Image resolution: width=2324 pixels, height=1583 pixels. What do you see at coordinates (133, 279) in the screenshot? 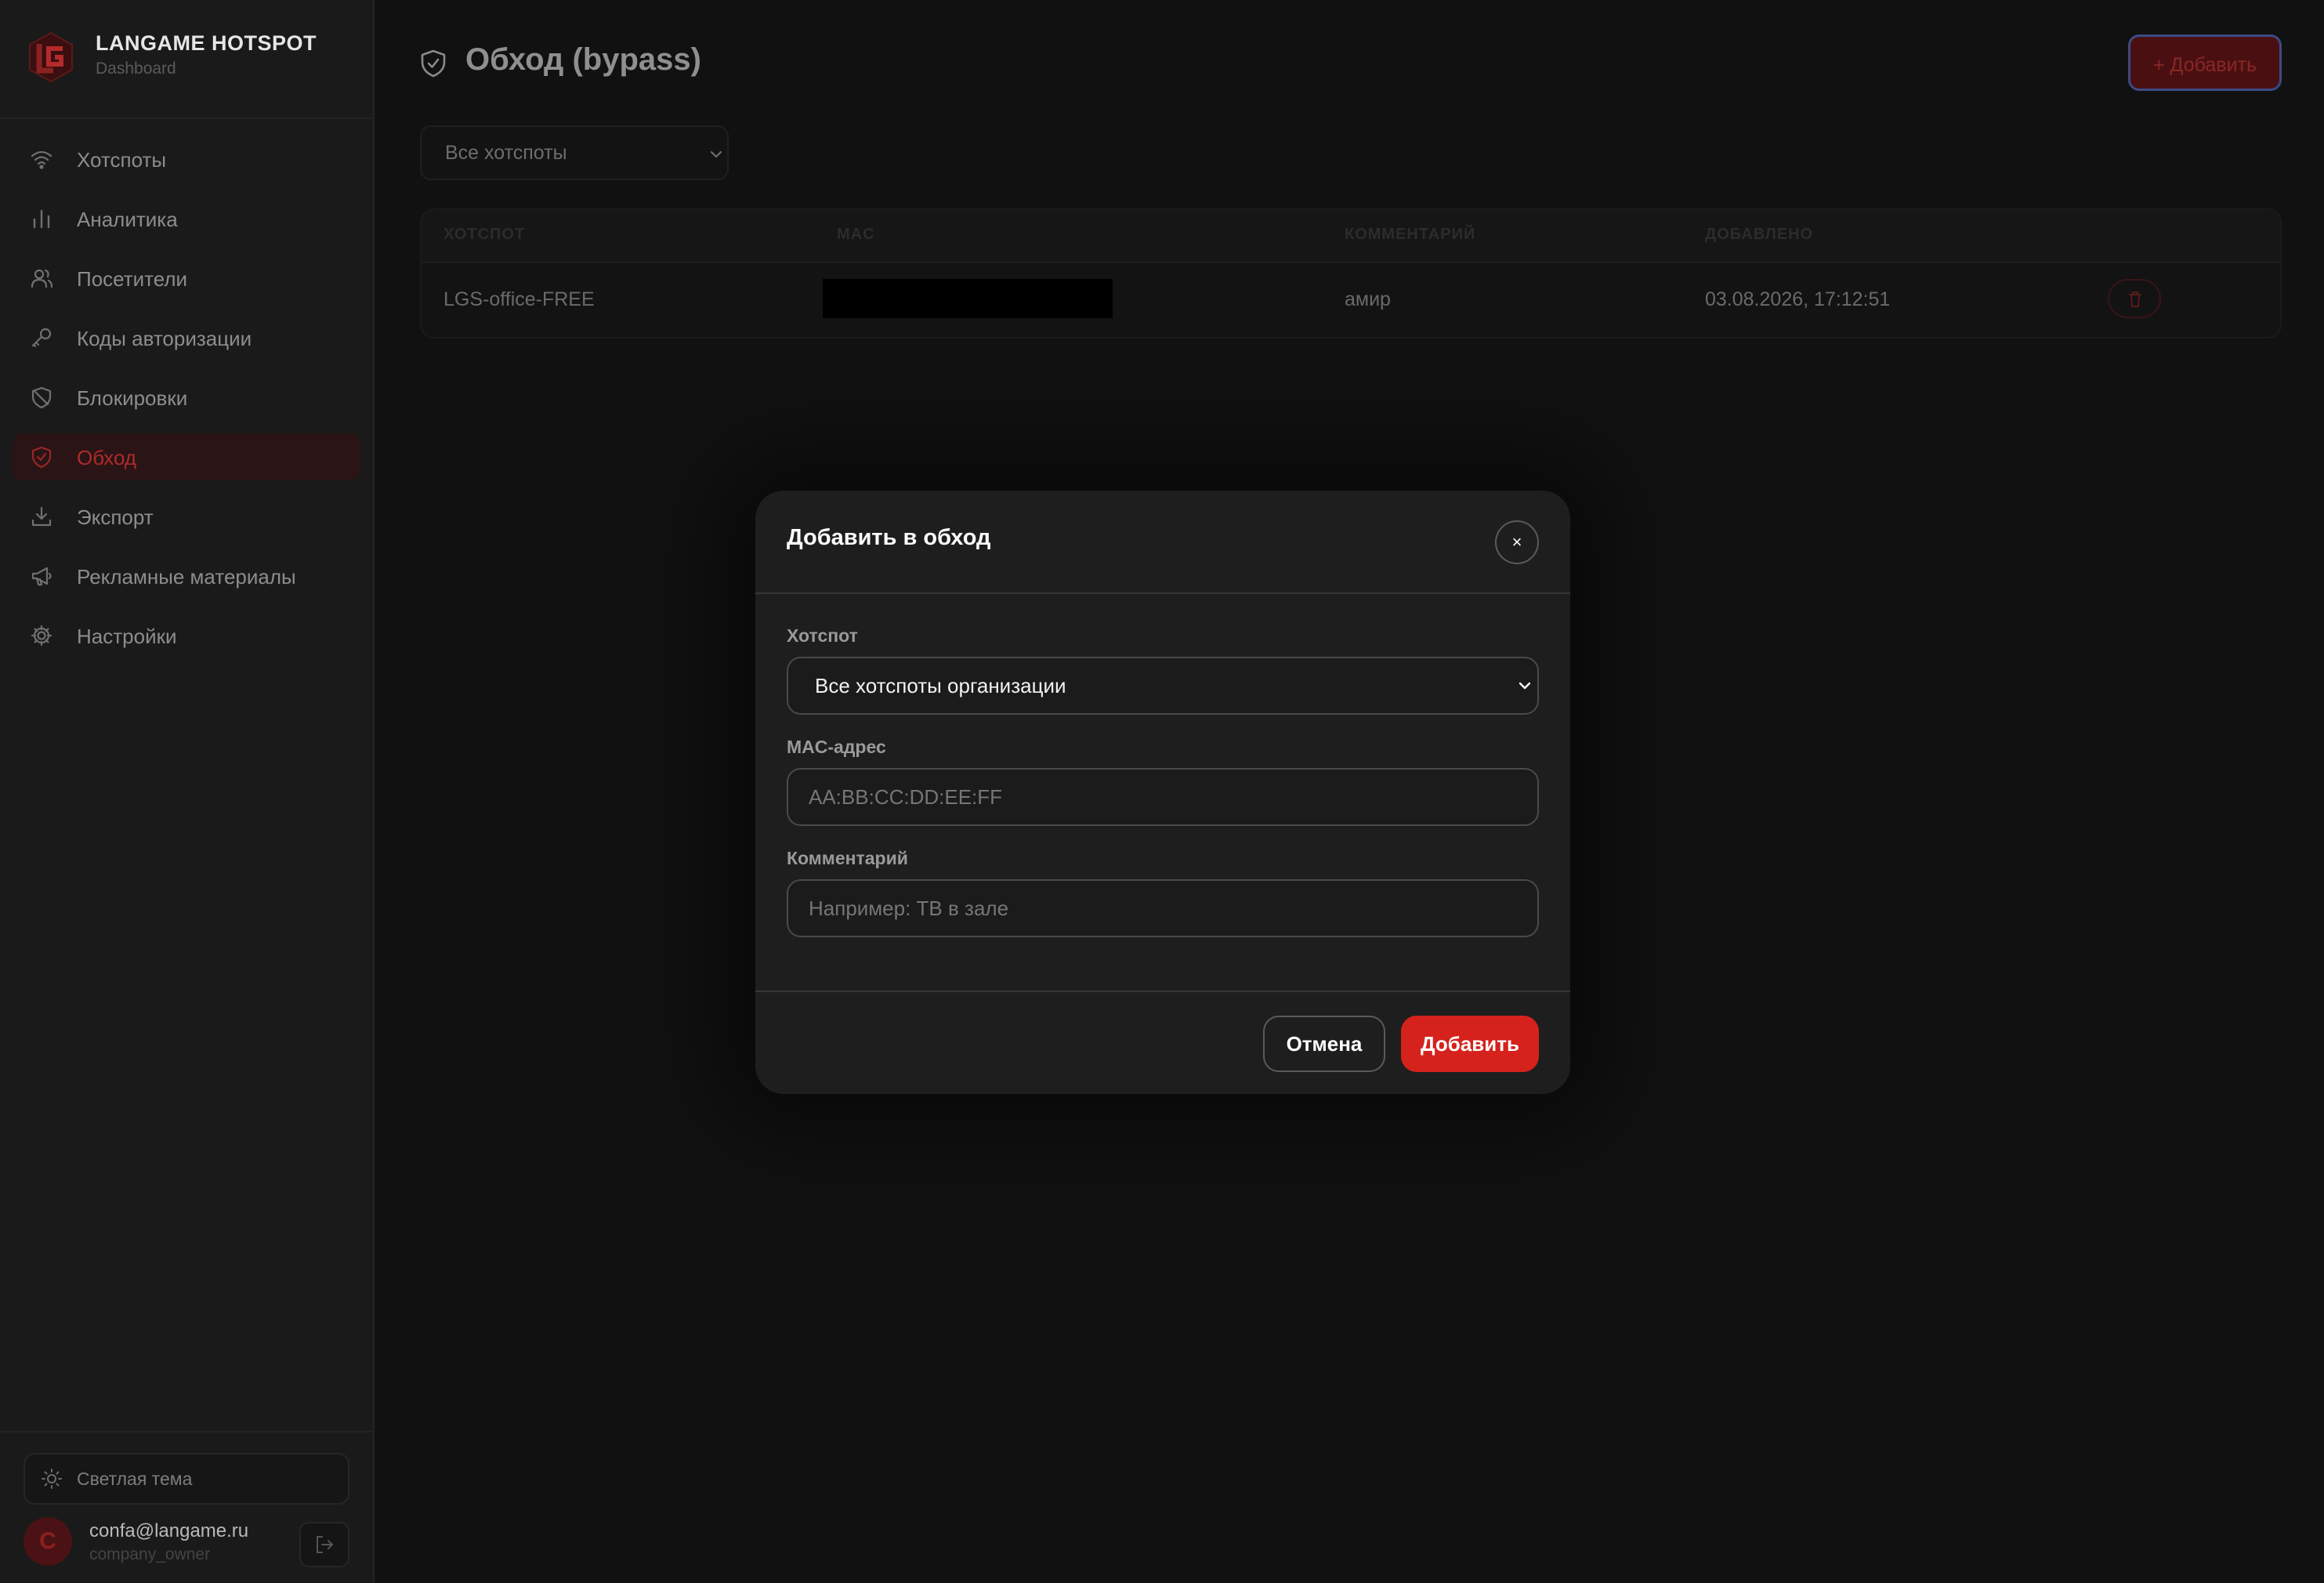
I see `sidebar-item-label: Посетители` at bounding box center [133, 279].